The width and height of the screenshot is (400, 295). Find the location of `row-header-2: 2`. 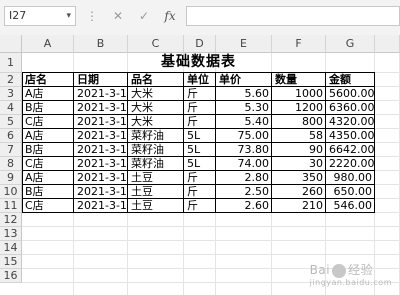

row-header-2: 2 is located at coordinates (11, 80).